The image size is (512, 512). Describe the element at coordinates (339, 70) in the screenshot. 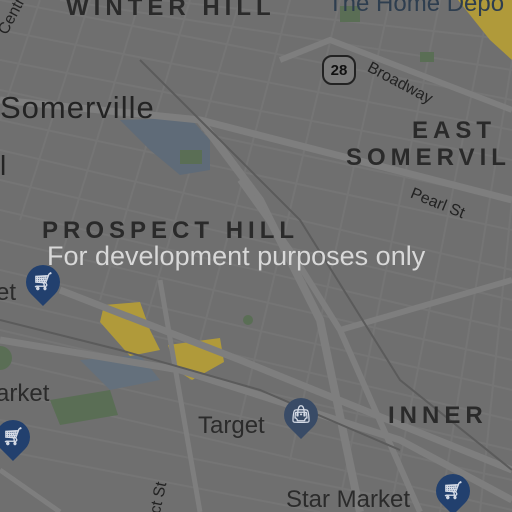

I see `route-shield-28: 28` at that location.